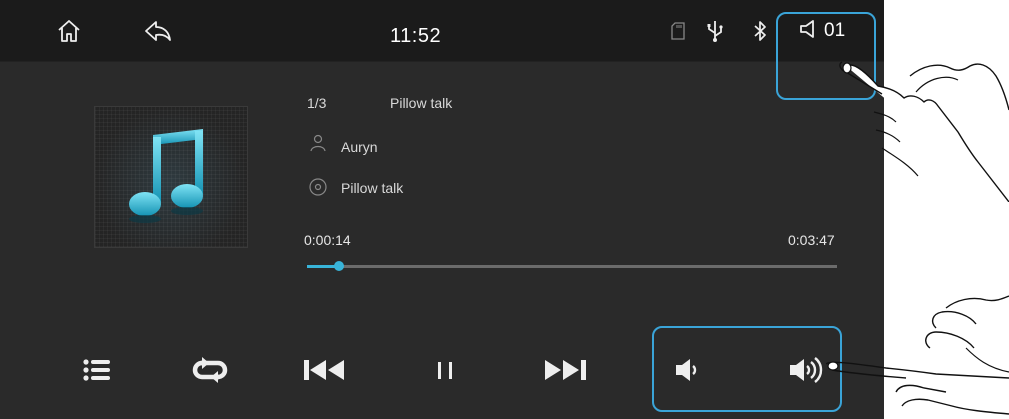 Image resolution: width=1009 pixels, height=419 pixels. Describe the element at coordinates (760, 31) in the screenshot. I see `bluetooth-icon` at that location.